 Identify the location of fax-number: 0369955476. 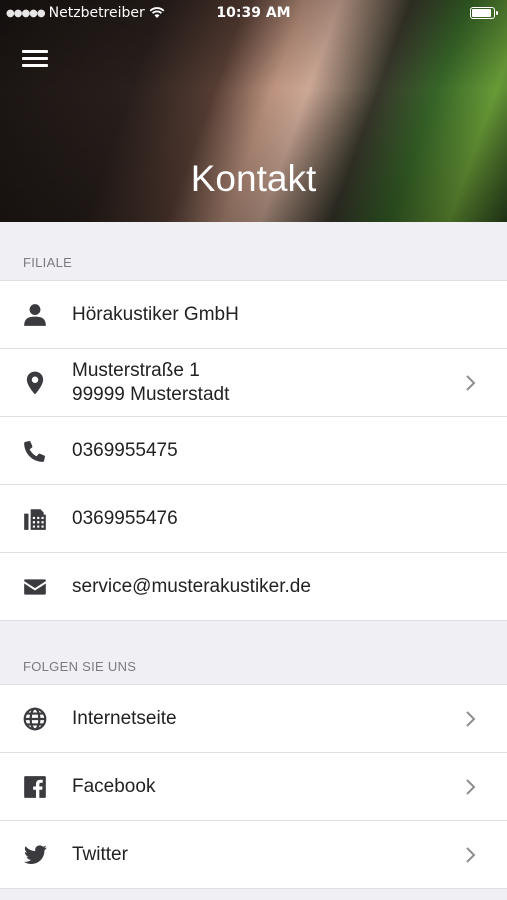
(125, 518).